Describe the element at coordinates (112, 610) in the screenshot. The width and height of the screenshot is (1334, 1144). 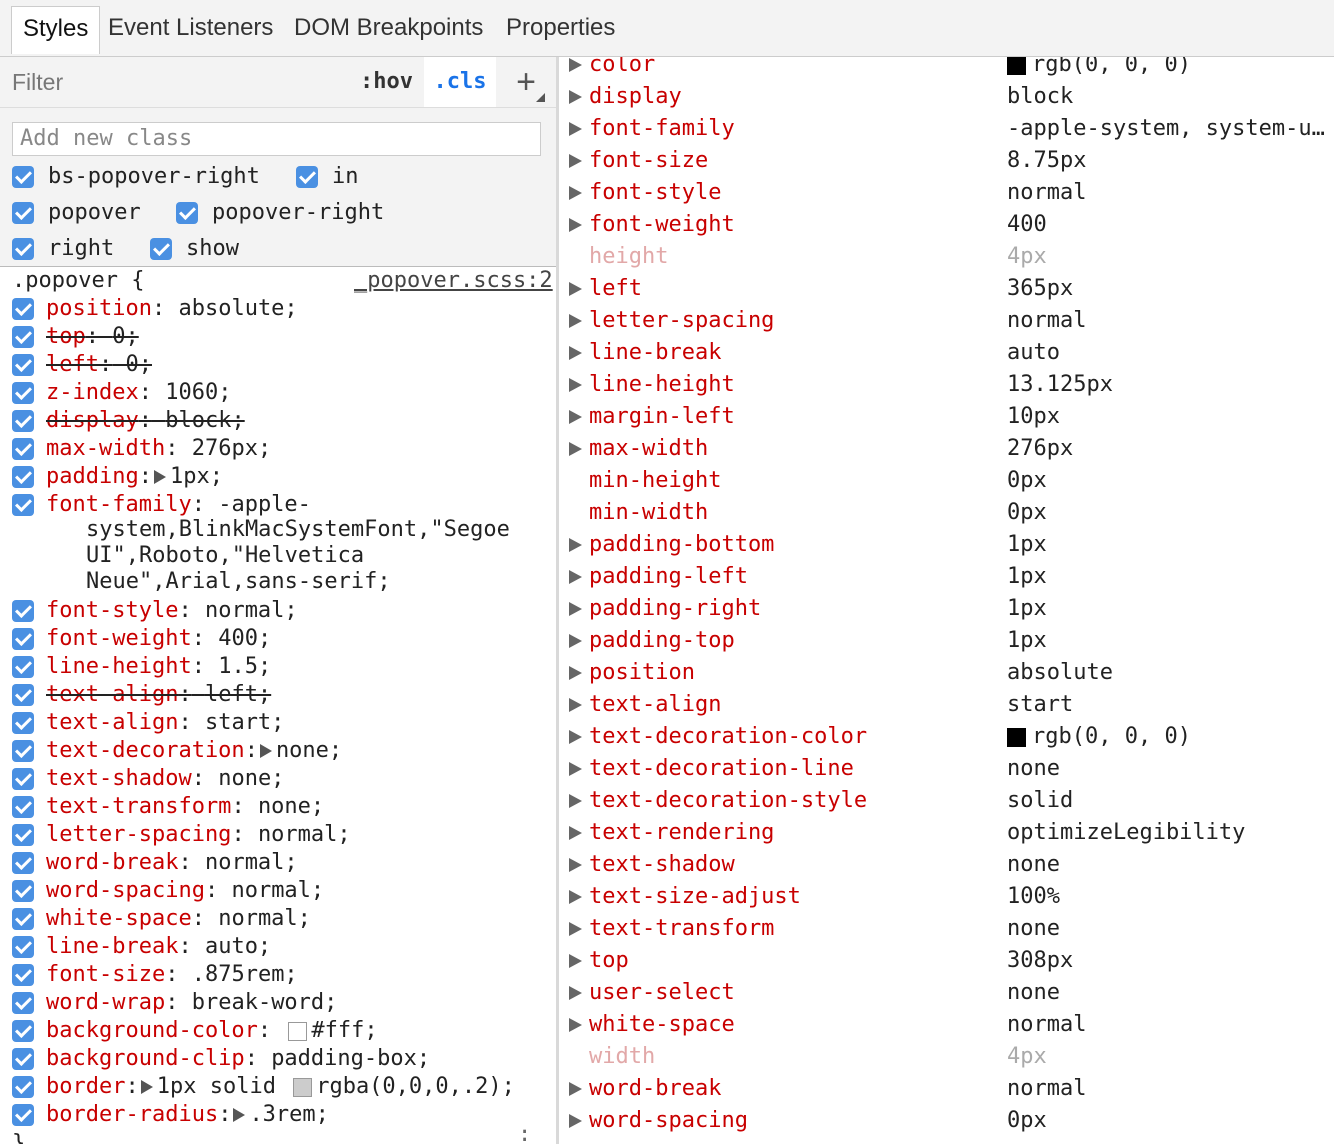
I see `property-name: font-style` at that location.